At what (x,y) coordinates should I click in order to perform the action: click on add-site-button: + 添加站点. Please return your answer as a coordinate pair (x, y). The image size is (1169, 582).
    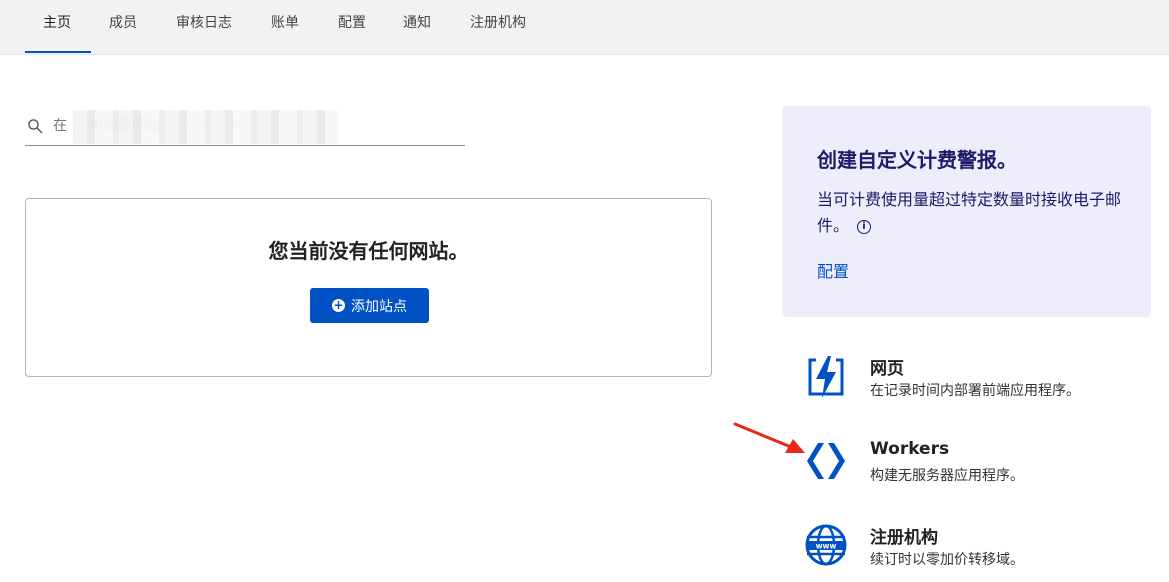
    Looking at the image, I should click on (369, 305).